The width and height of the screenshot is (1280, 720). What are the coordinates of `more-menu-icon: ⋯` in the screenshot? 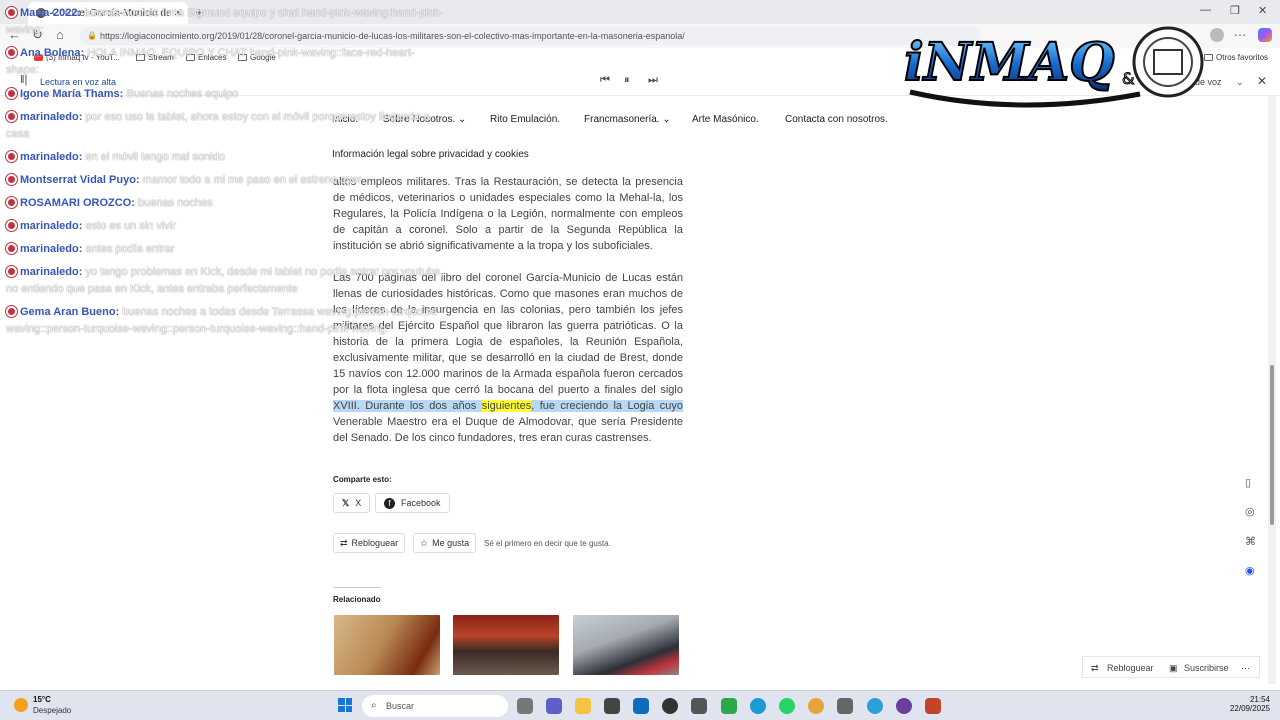 It's located at (1240, 35).